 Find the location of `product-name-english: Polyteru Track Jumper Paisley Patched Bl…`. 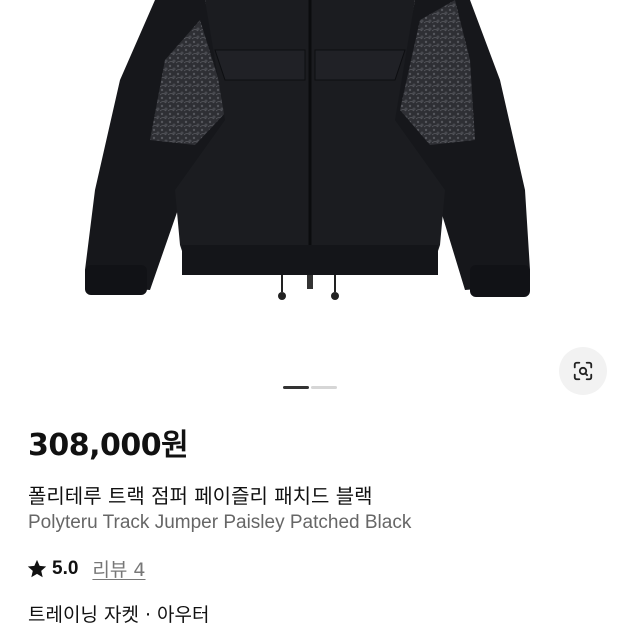

product-name-english: Polyteru Track Jumper Paisley Patched Bl… is located at coordinates (220, 522).